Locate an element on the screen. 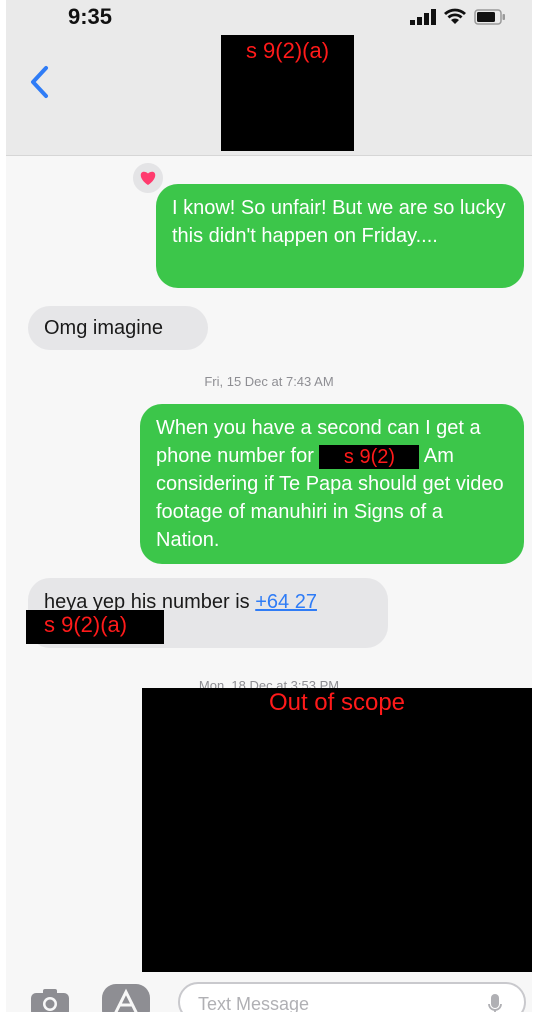 The width and height of the screenshot is (536, 1012). out-of-scope-label: Out of scope is located at coordinates (337, 702).